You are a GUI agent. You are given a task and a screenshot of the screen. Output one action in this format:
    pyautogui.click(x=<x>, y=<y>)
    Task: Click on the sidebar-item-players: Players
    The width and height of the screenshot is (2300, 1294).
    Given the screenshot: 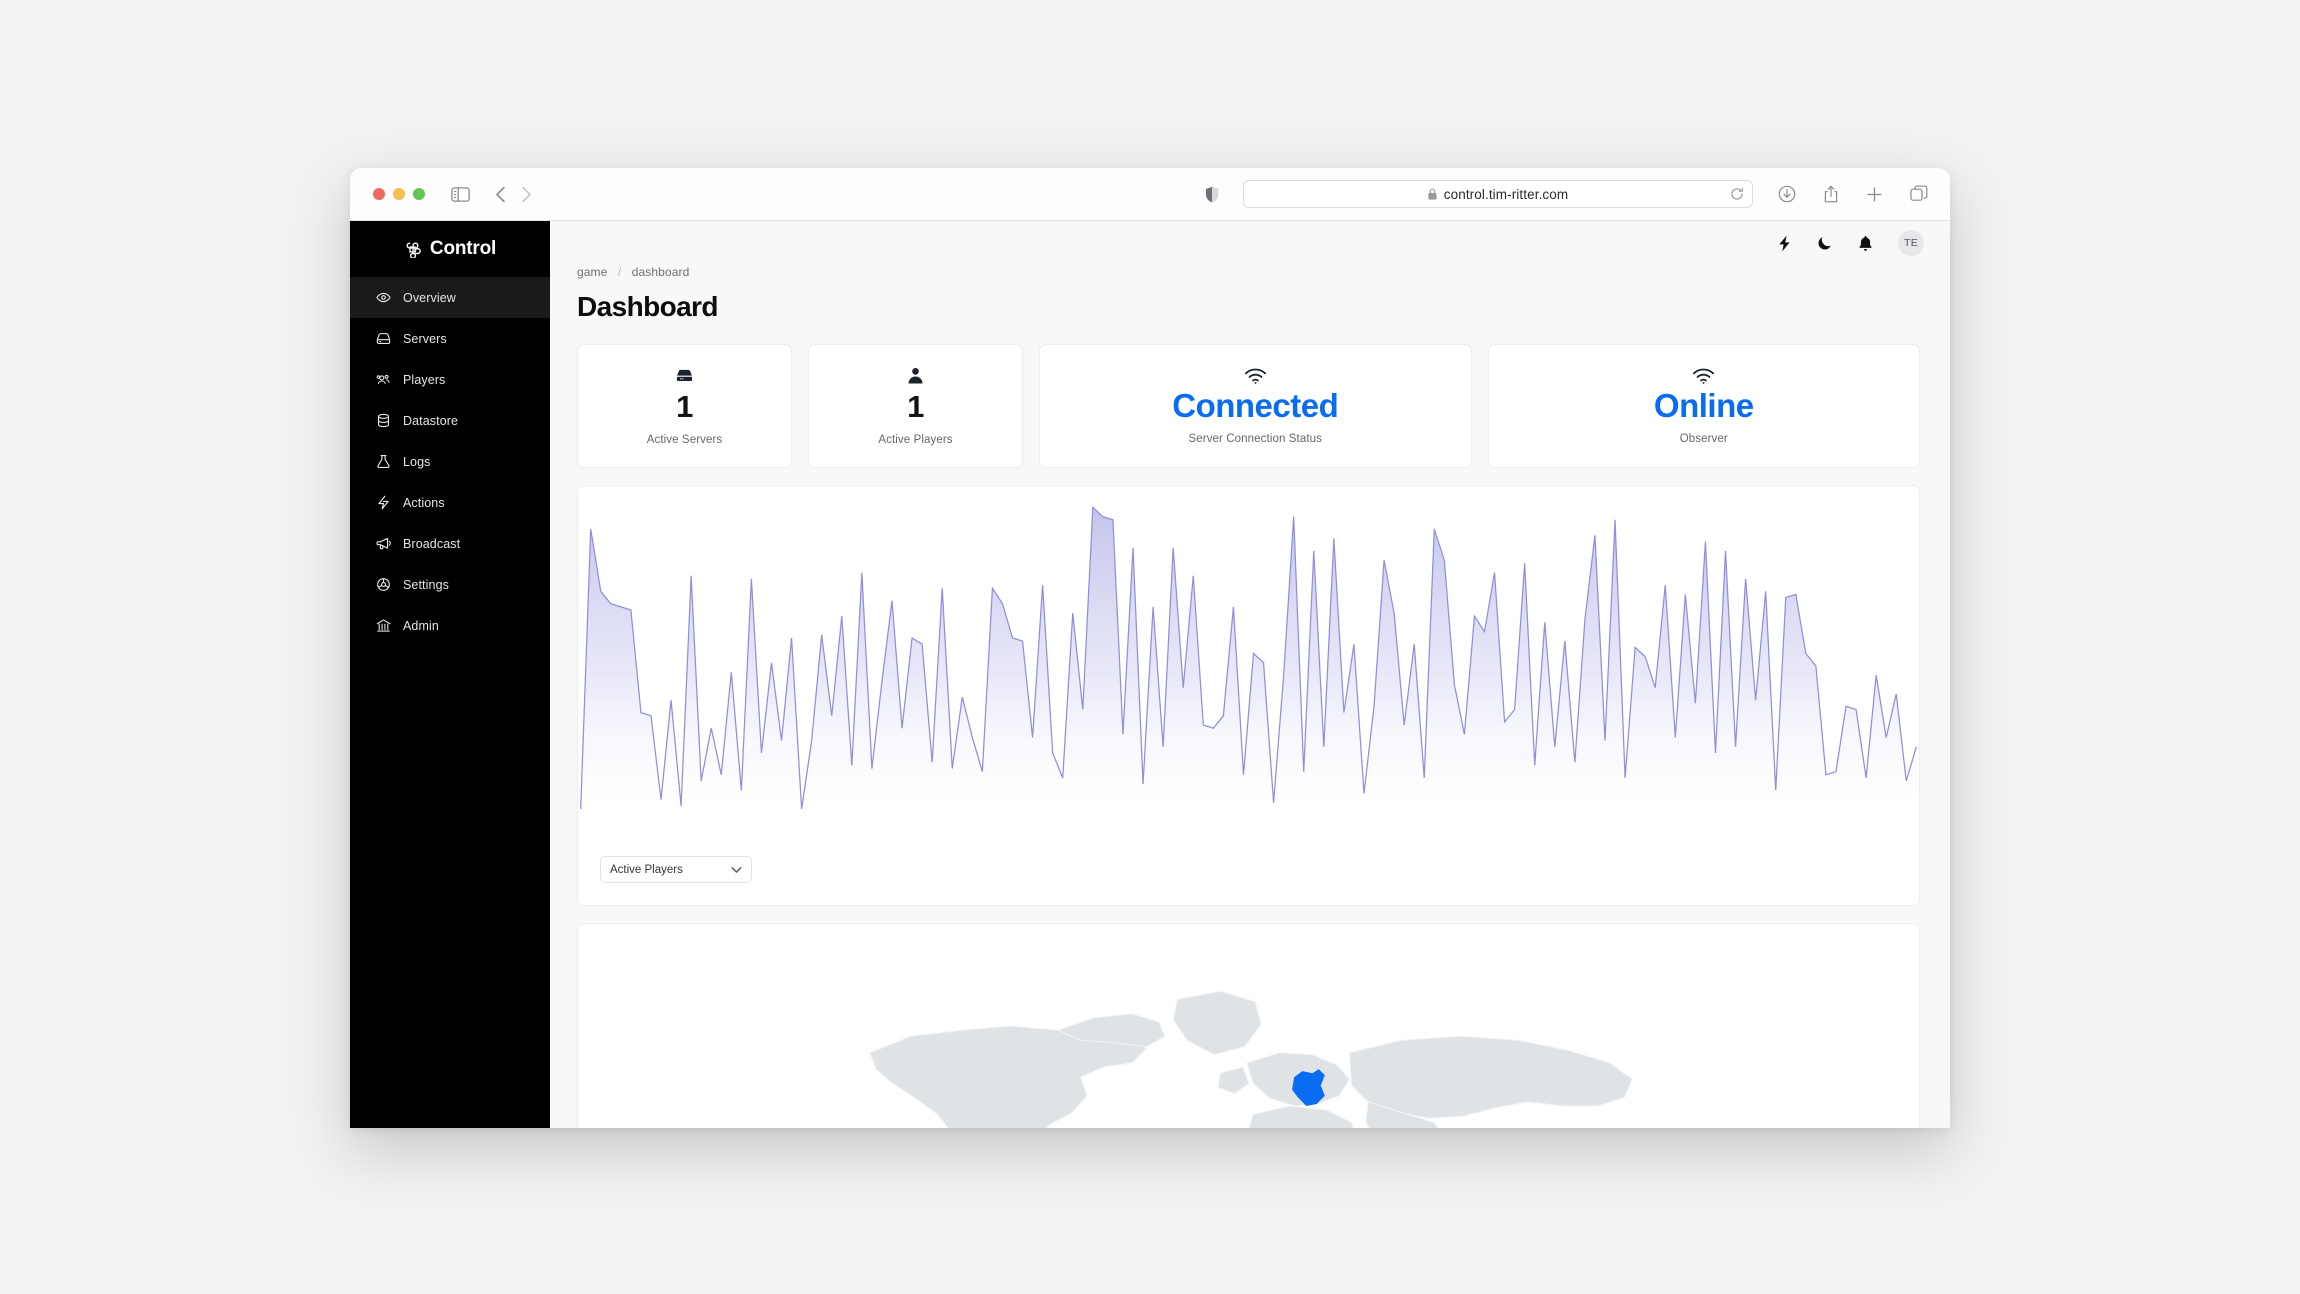 What is the action you would take?
    pyautogui.click(x=450, y=379)
    